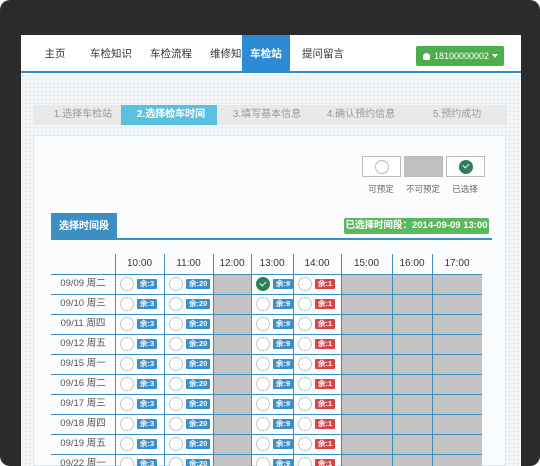  Describe the element at coordinates (111, 54) in the screenshot. I see `nav-inspection-knowledge: 车检知识` at that location.